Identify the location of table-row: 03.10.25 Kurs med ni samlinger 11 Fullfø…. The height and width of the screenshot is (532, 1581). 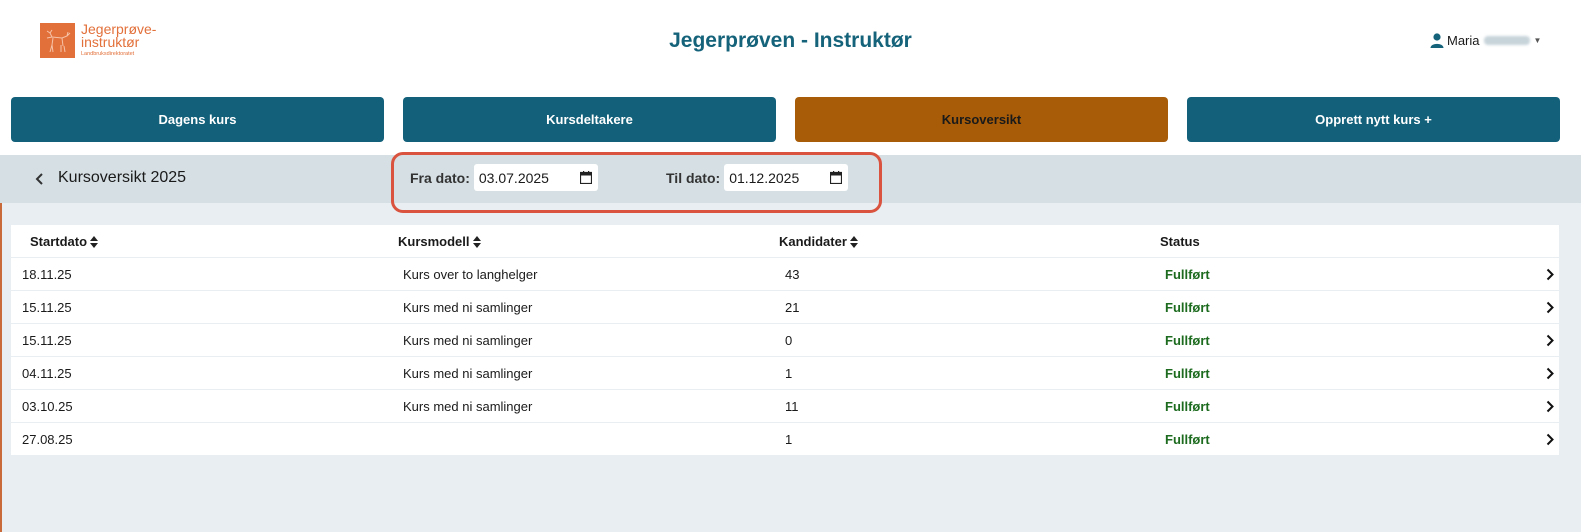
(785, 406).